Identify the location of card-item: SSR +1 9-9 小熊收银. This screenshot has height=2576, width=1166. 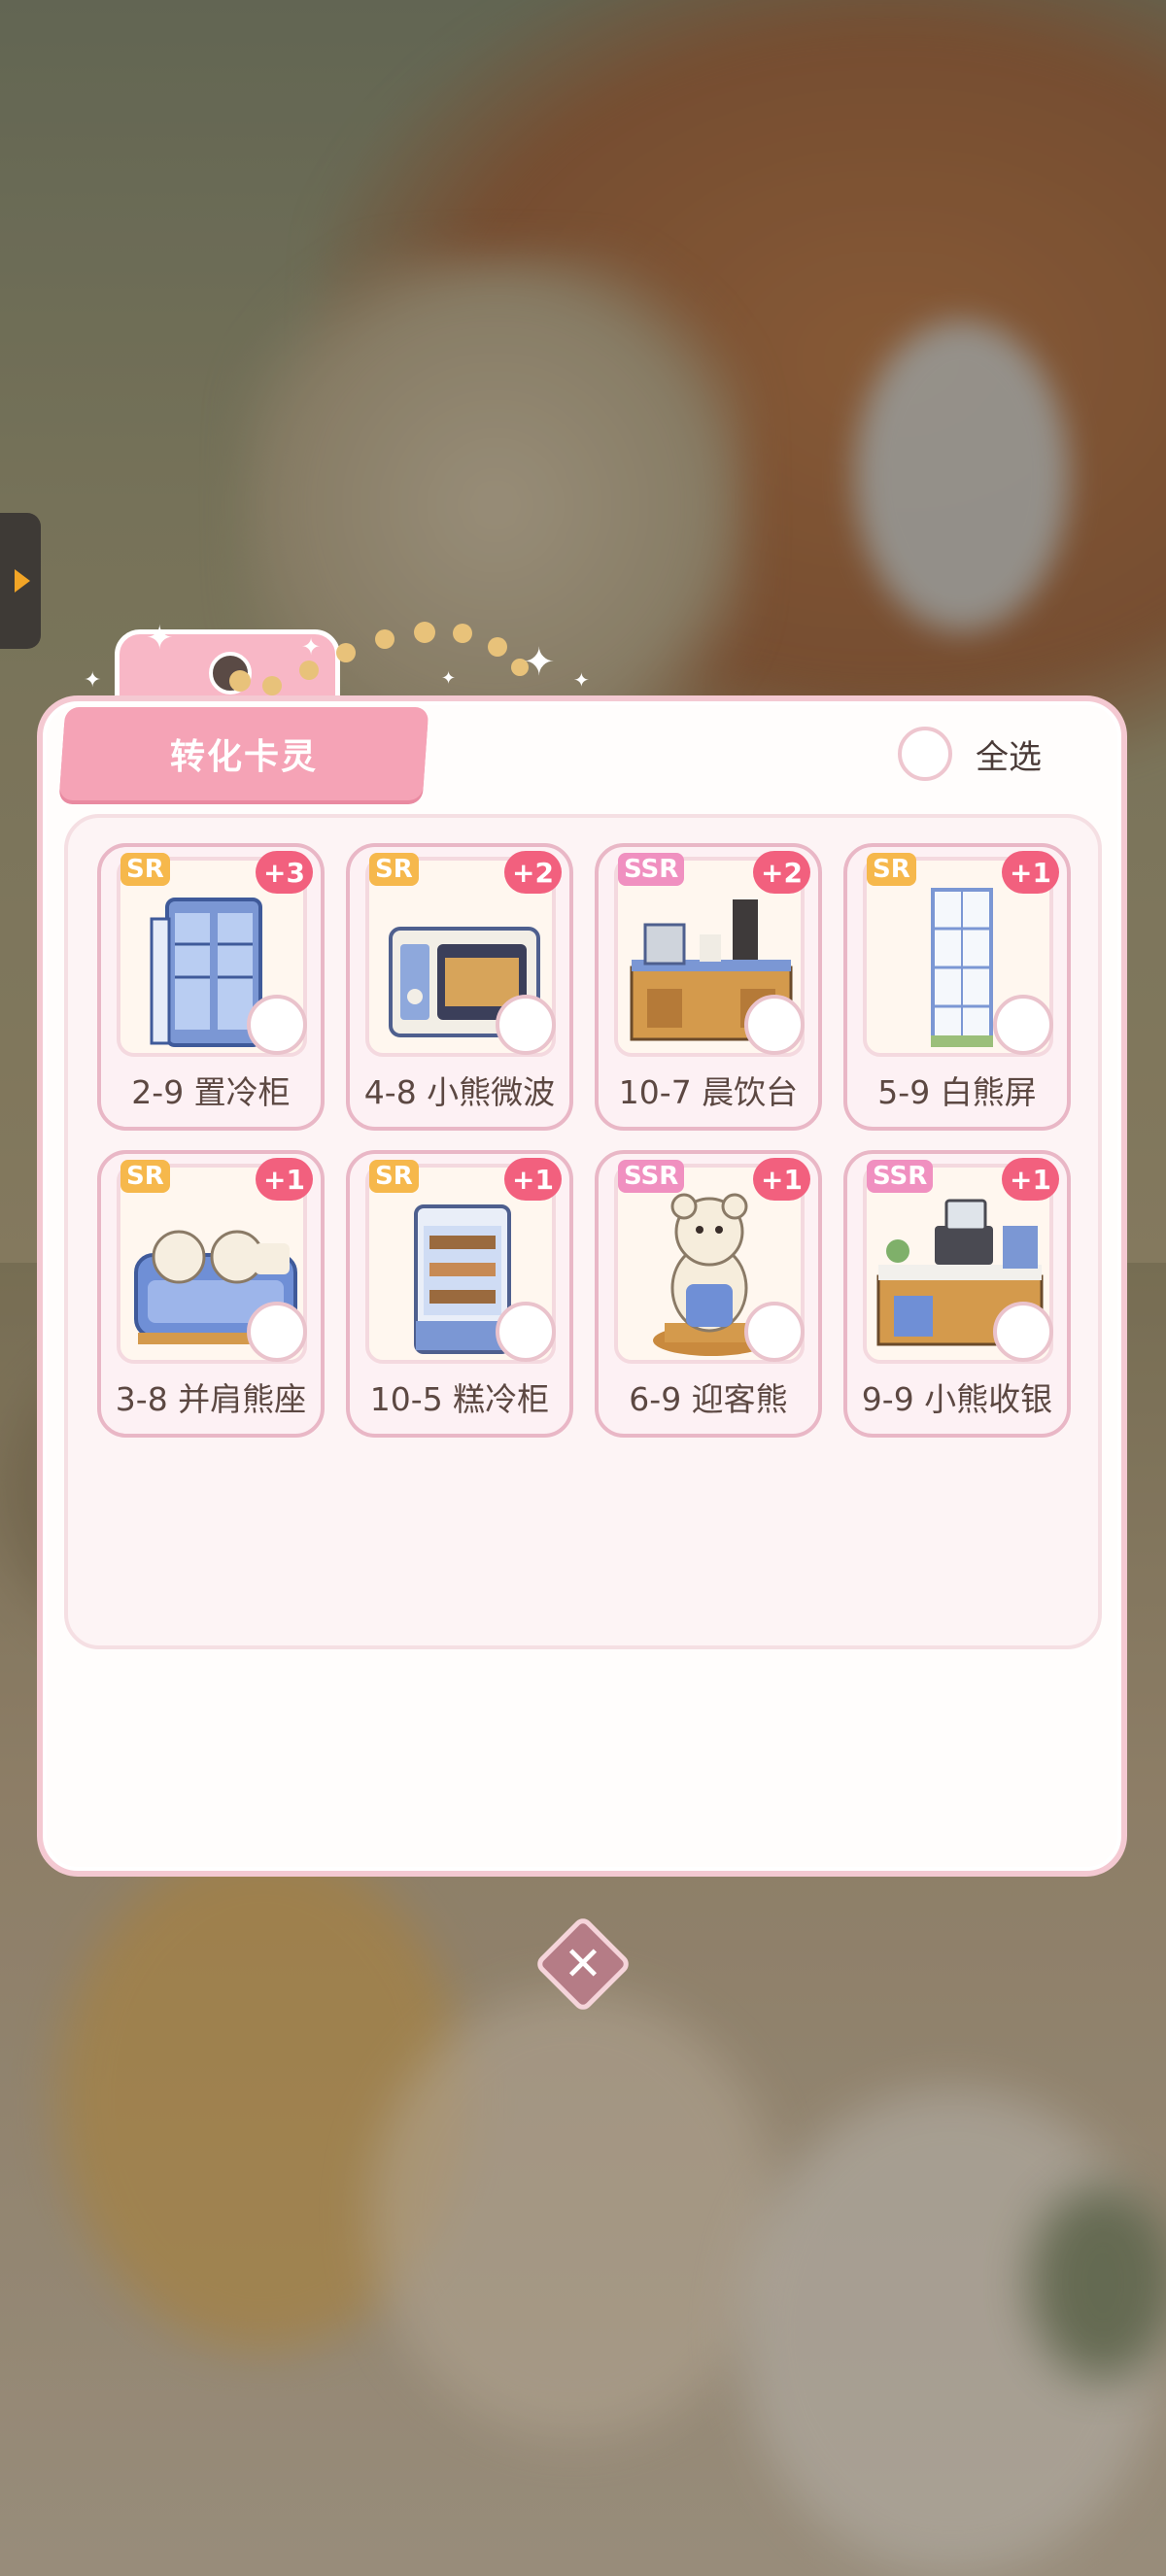
(957, 1294).